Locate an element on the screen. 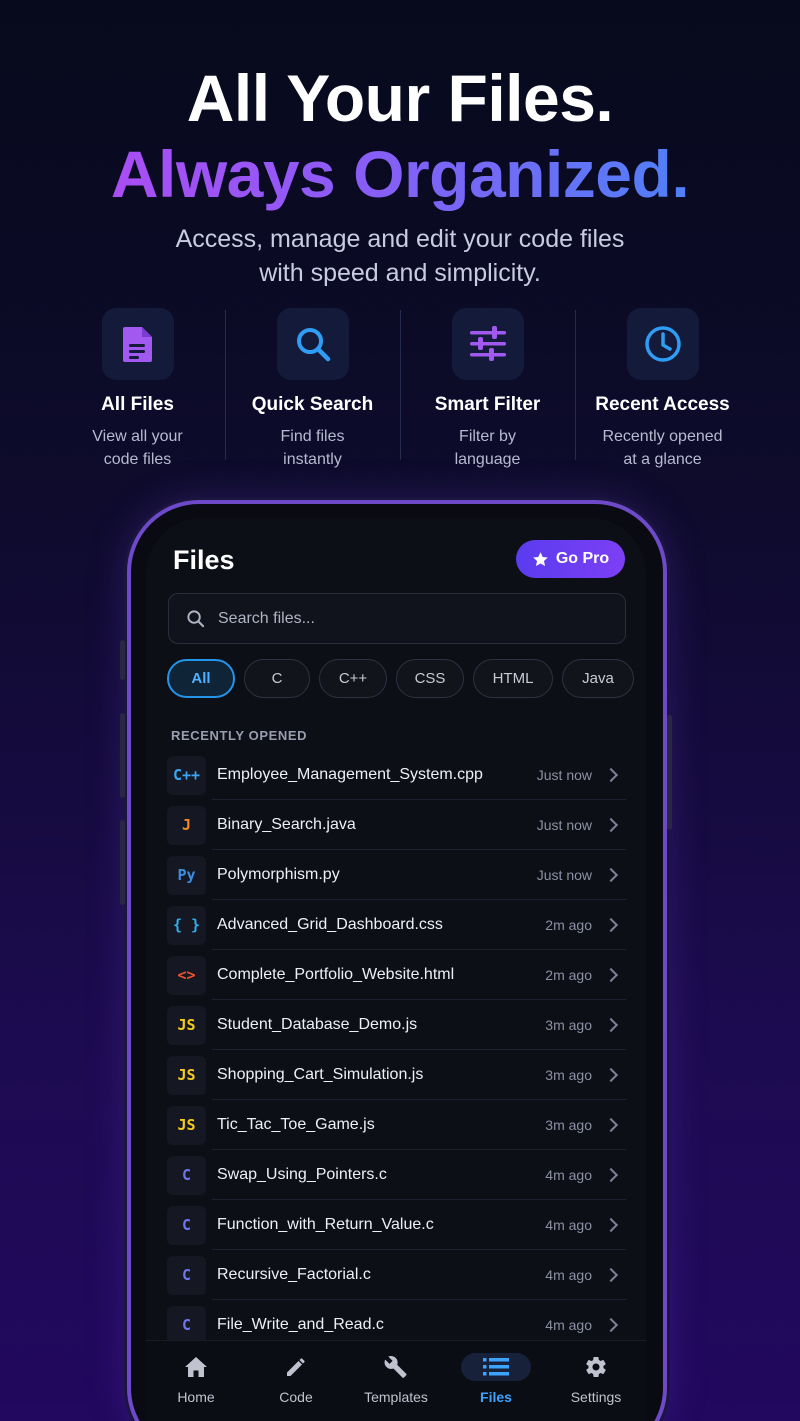  go-pro-button: Go Pro is located at coordinates (570, 559).